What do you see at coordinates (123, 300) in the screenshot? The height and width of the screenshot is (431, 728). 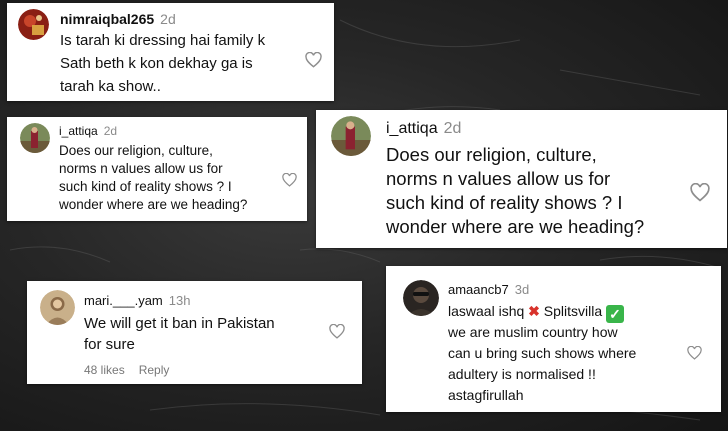 I see `username-text: mari.___.yam` at bounding box center [123, 300].